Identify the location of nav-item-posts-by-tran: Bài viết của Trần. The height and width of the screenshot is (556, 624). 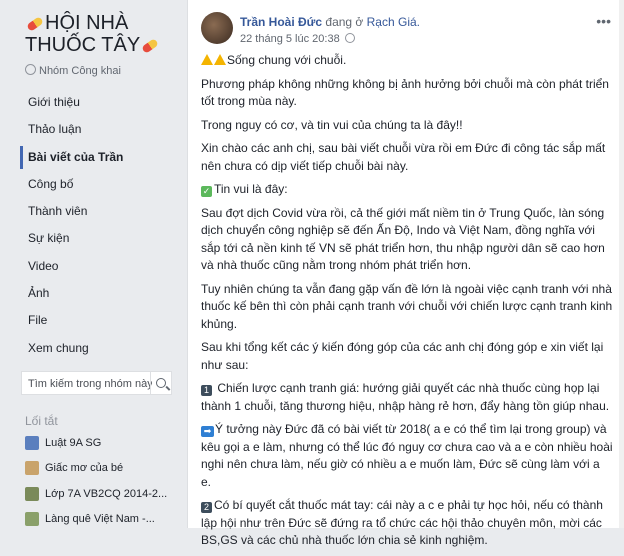
(100, 157).